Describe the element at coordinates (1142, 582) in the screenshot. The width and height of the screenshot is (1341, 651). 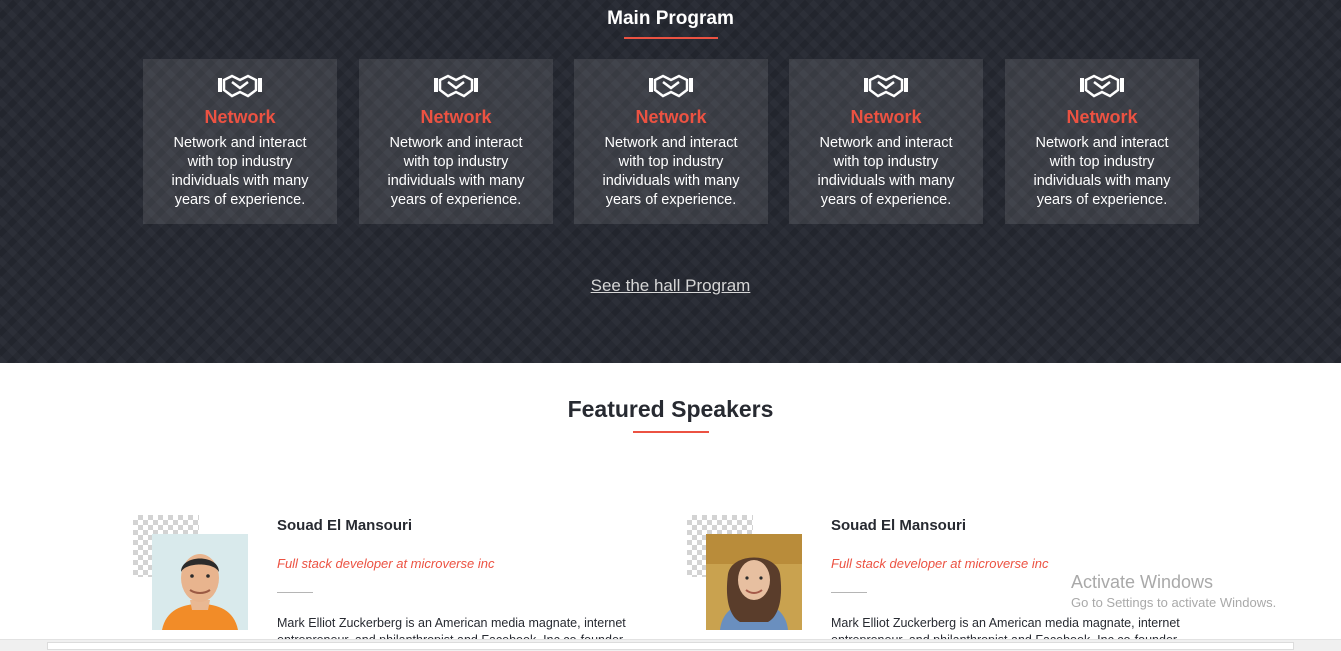
I see `watermark-title: Activate Windows` at that location.